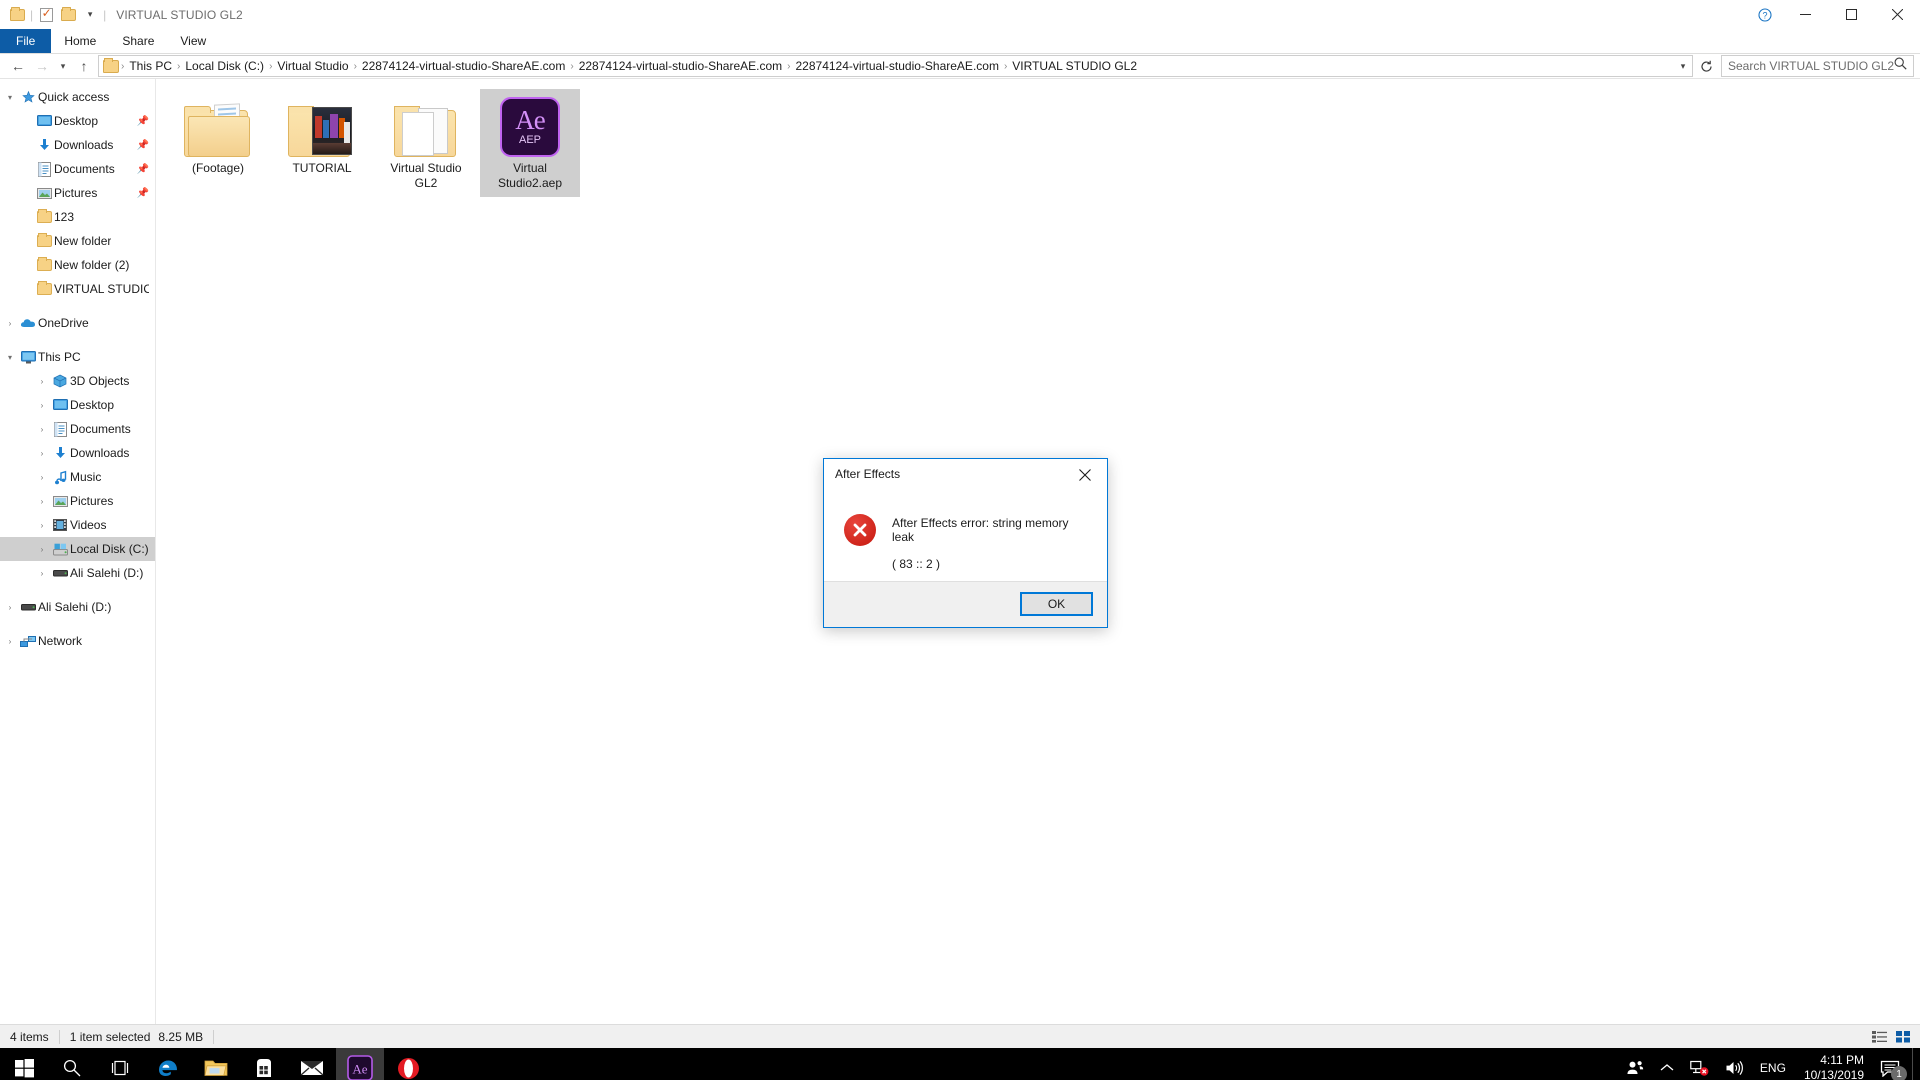 Image resolution: width=1920 pixels, height=1080 pixels. I want to click on file-item-footage: (Footage), so click(218, 143).